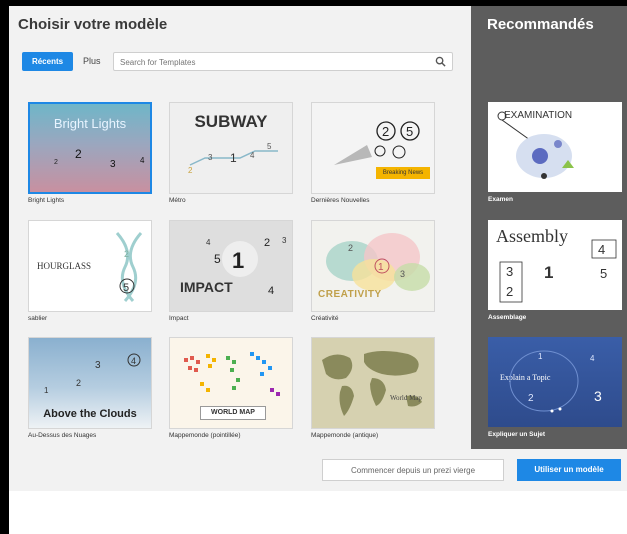  Describe the element at coordinates (231, 383) in the screenshot. I see `template-thumbnail: WORLD MAP` at that location.